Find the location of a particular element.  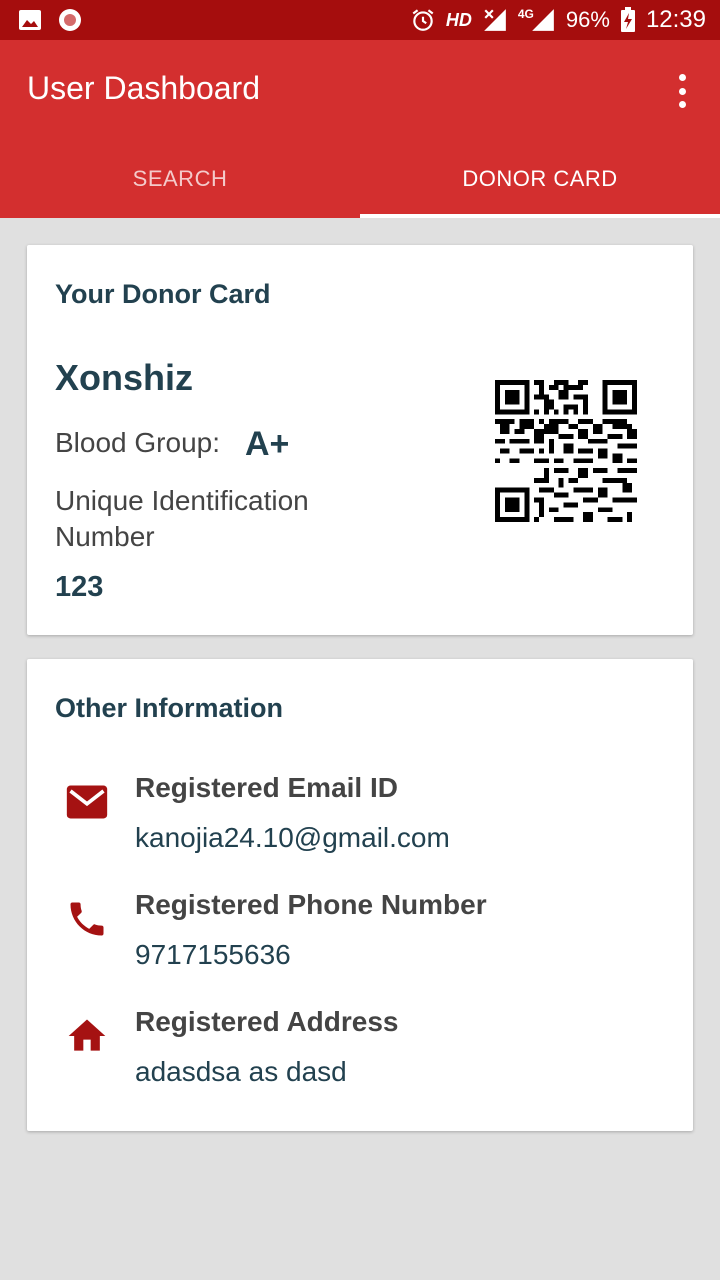

phone-row: Registered Phone Number 9717155636 is located at coordinates (360, 939).